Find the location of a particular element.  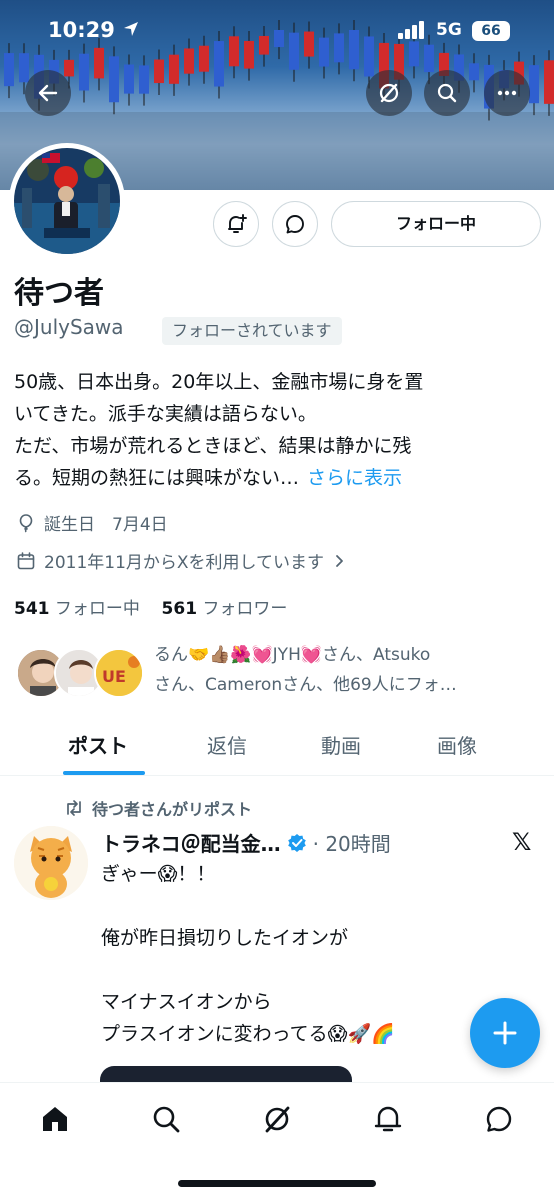

birthday-row: 誕生日 7月4日 is located at coordinates (92, 522).